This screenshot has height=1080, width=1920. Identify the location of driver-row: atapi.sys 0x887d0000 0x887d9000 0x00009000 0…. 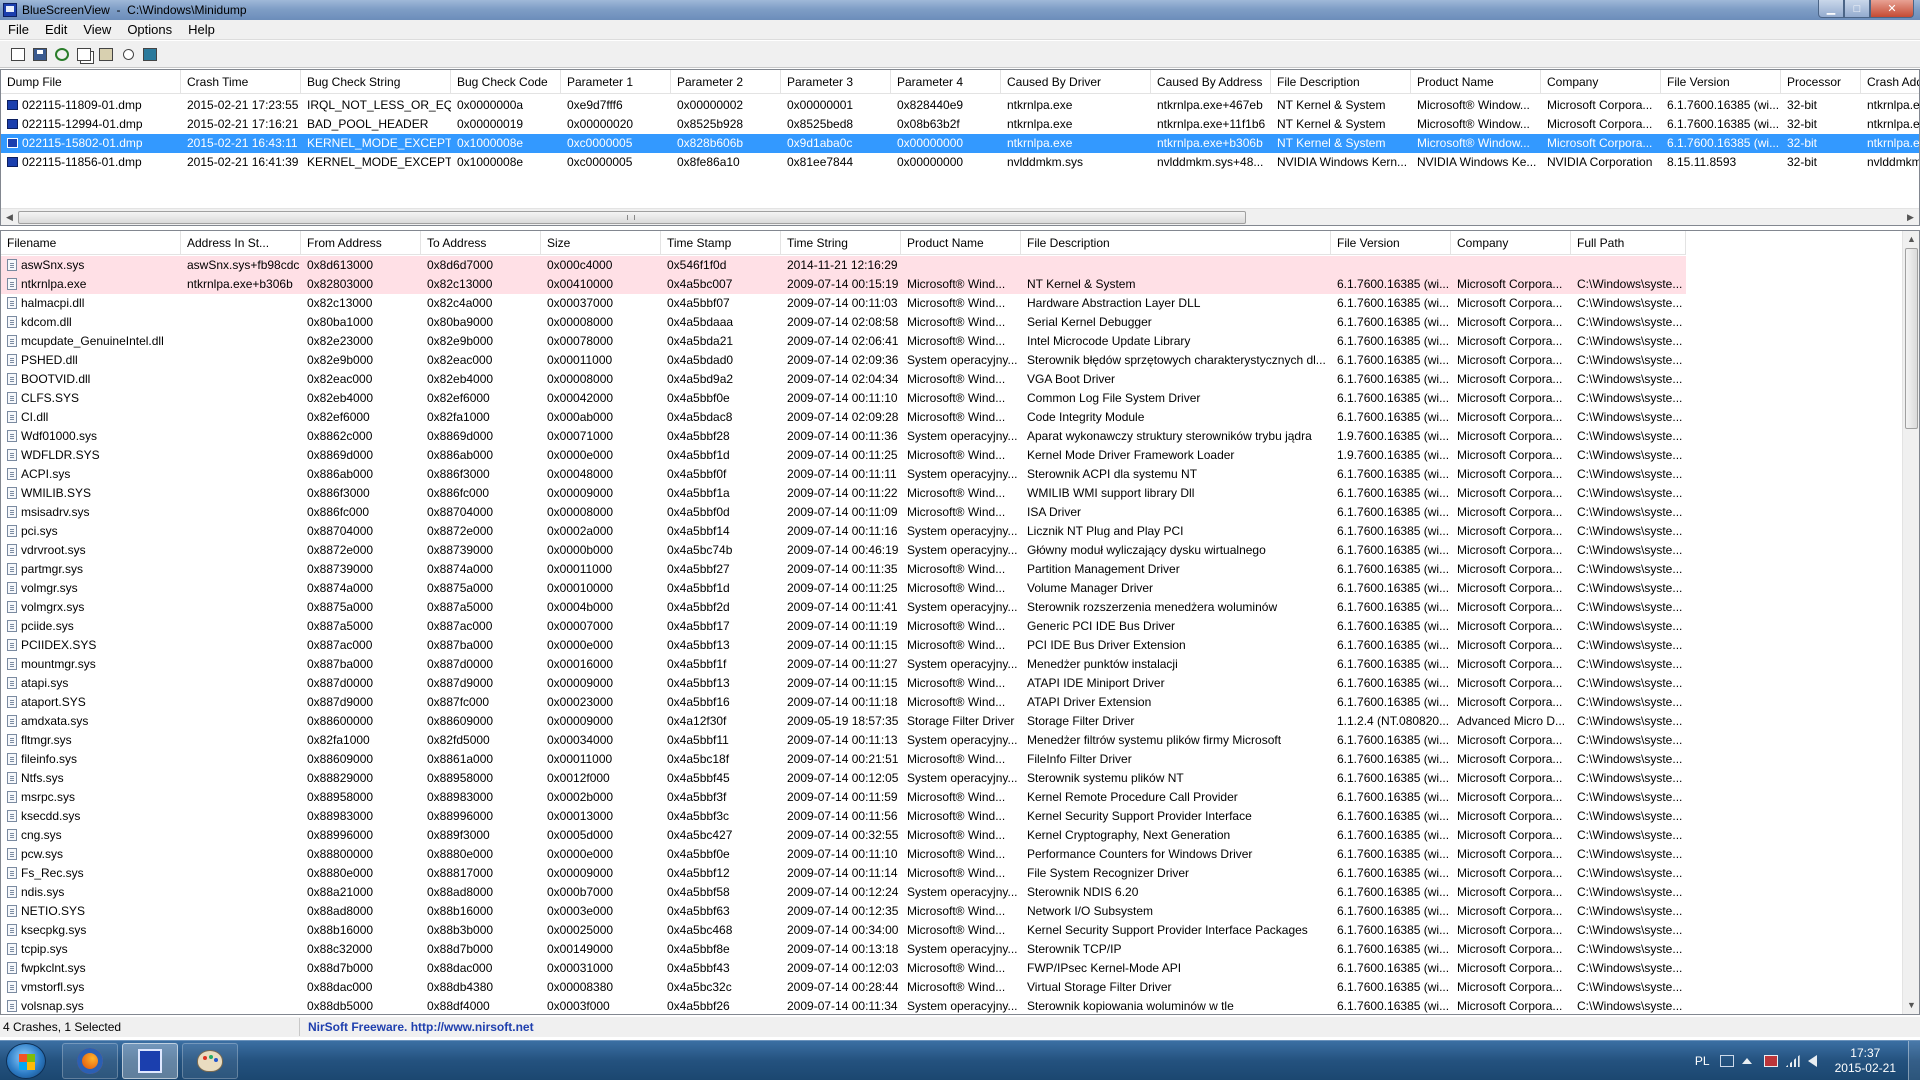
(843, 683).